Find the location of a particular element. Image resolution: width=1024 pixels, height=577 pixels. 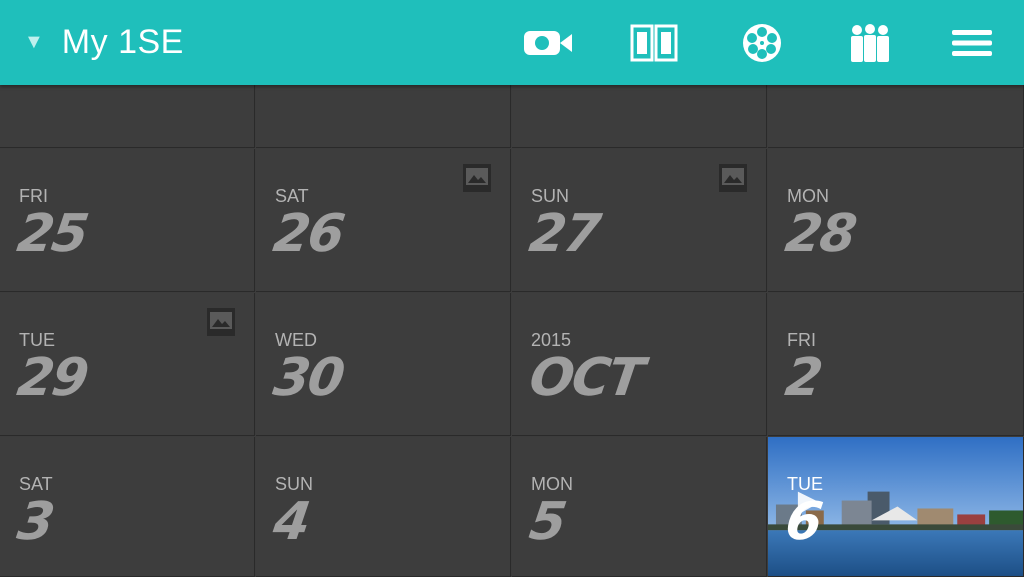

day-number: 30 is located at coordinates (308, 378).